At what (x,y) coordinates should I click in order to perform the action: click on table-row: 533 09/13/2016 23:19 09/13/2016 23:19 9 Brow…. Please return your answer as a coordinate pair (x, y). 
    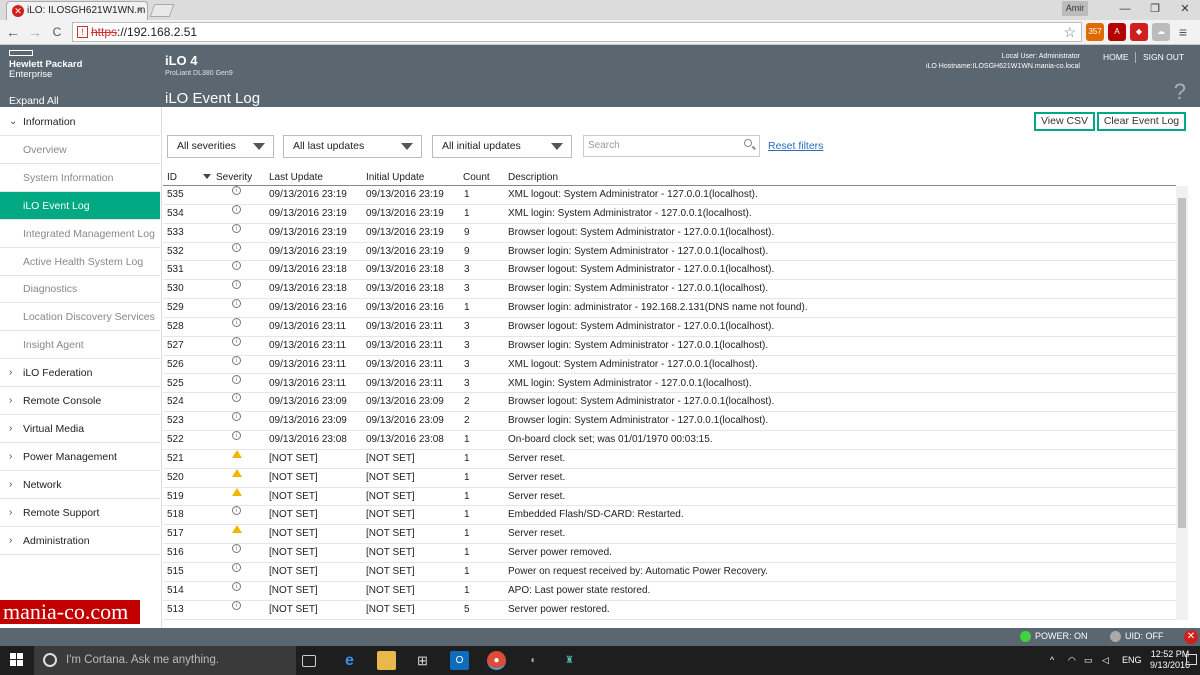
    Looking at the image, I should click on (669, 233).